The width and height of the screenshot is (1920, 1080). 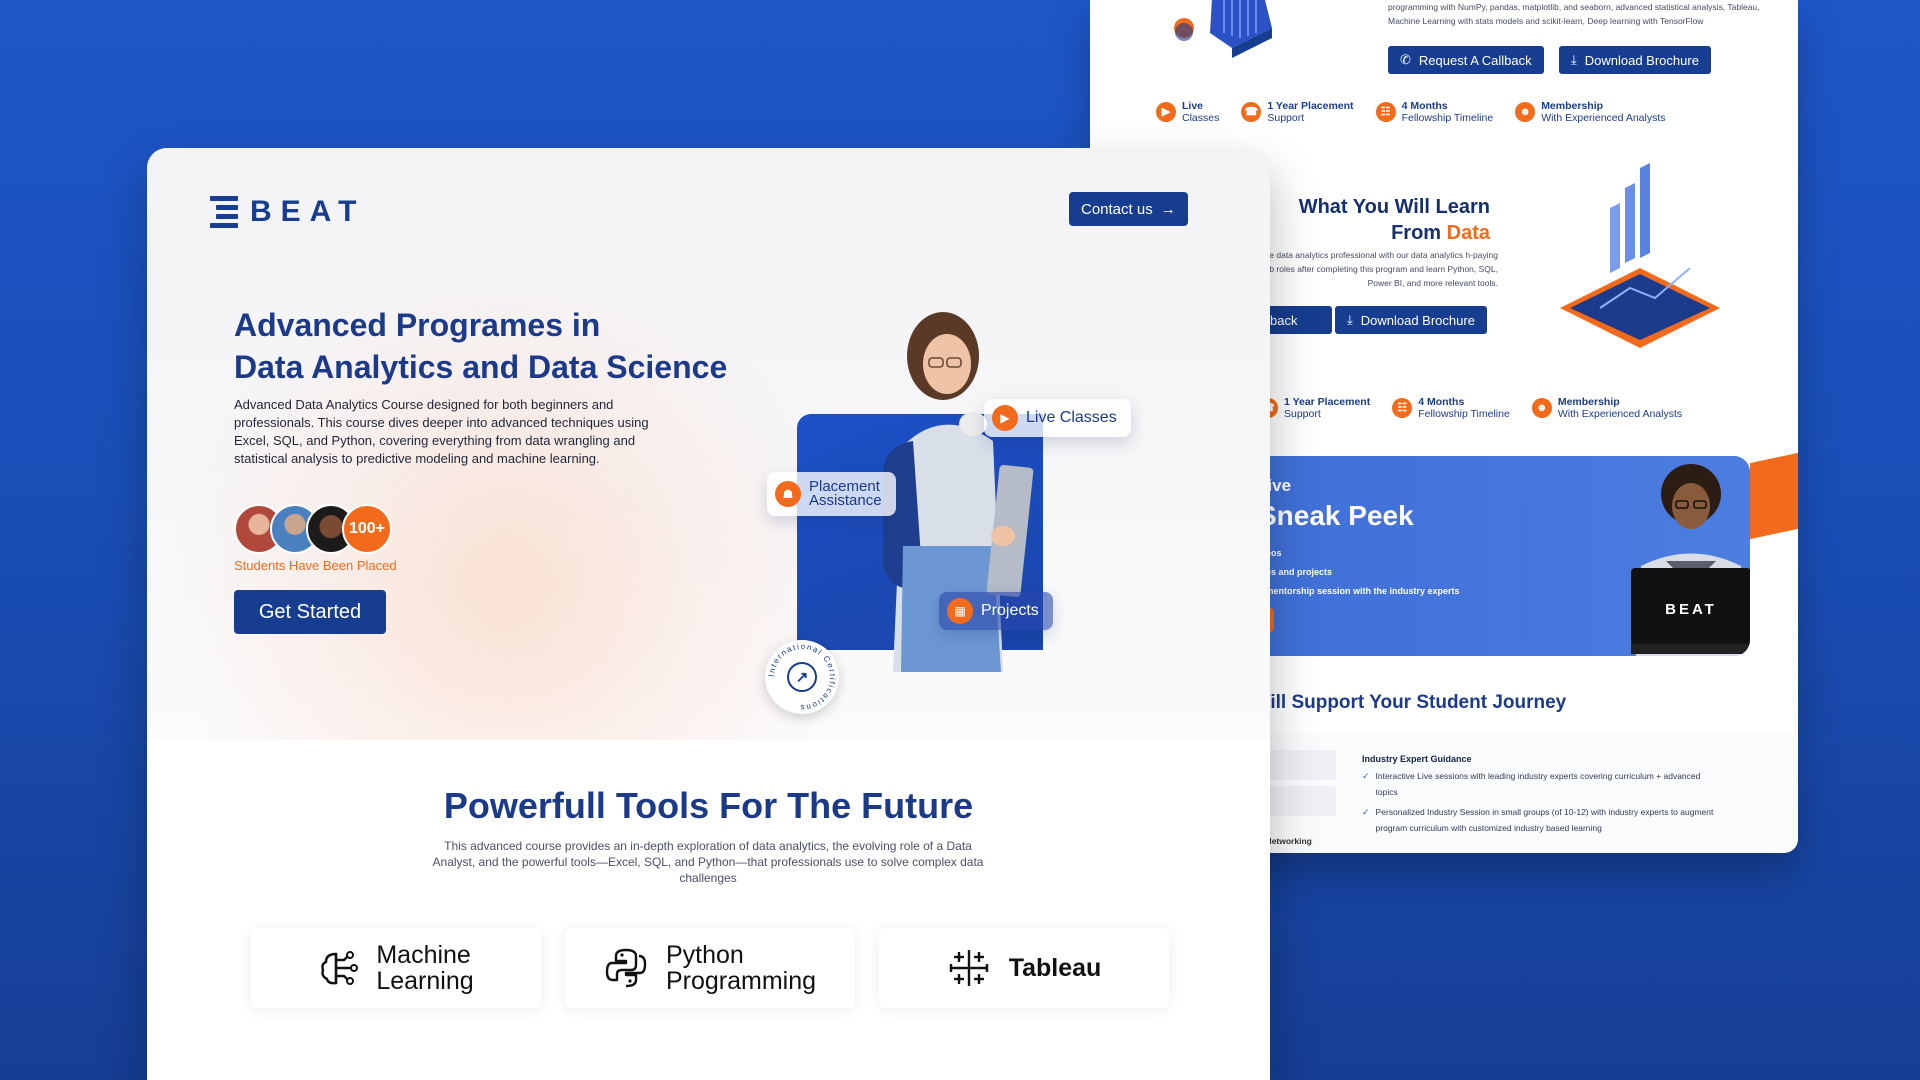 I want to click on placed-label: Students Have Been Placed, so click(x=315, y=565).